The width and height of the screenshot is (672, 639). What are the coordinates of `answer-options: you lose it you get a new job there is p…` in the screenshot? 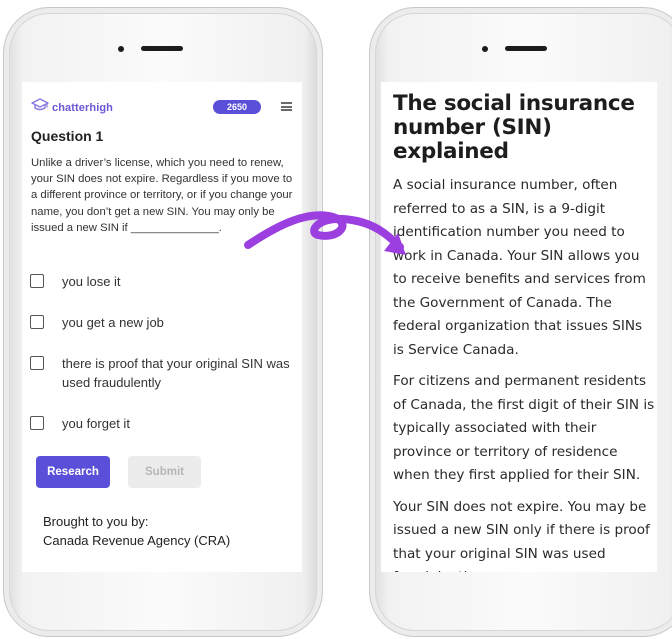 It's located at (164, 363).